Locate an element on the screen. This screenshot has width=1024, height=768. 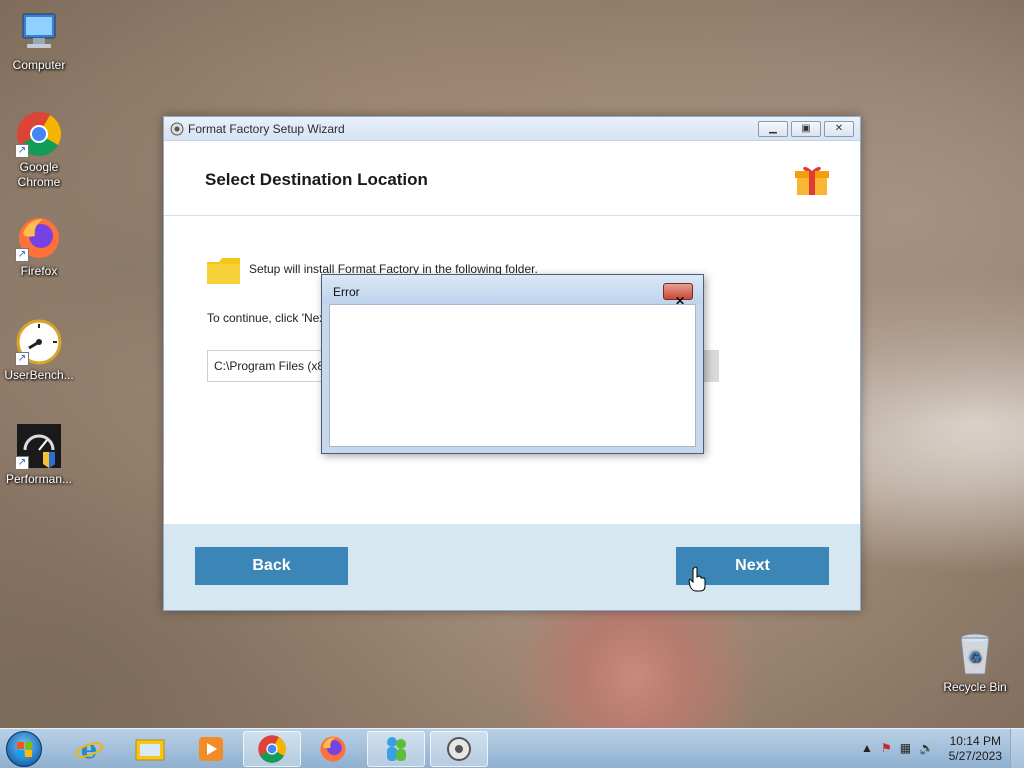
taskbar-clock: 10:14 PM 5/27/2023 is located at coordinates (975, 749).